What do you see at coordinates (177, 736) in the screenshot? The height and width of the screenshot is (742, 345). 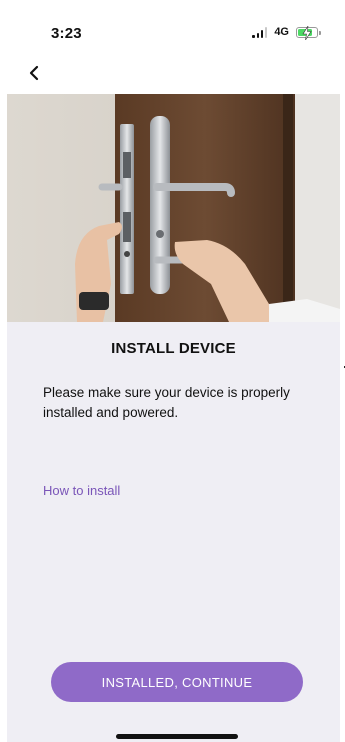 I see `home-indicator` at bounding box center [177, 736].